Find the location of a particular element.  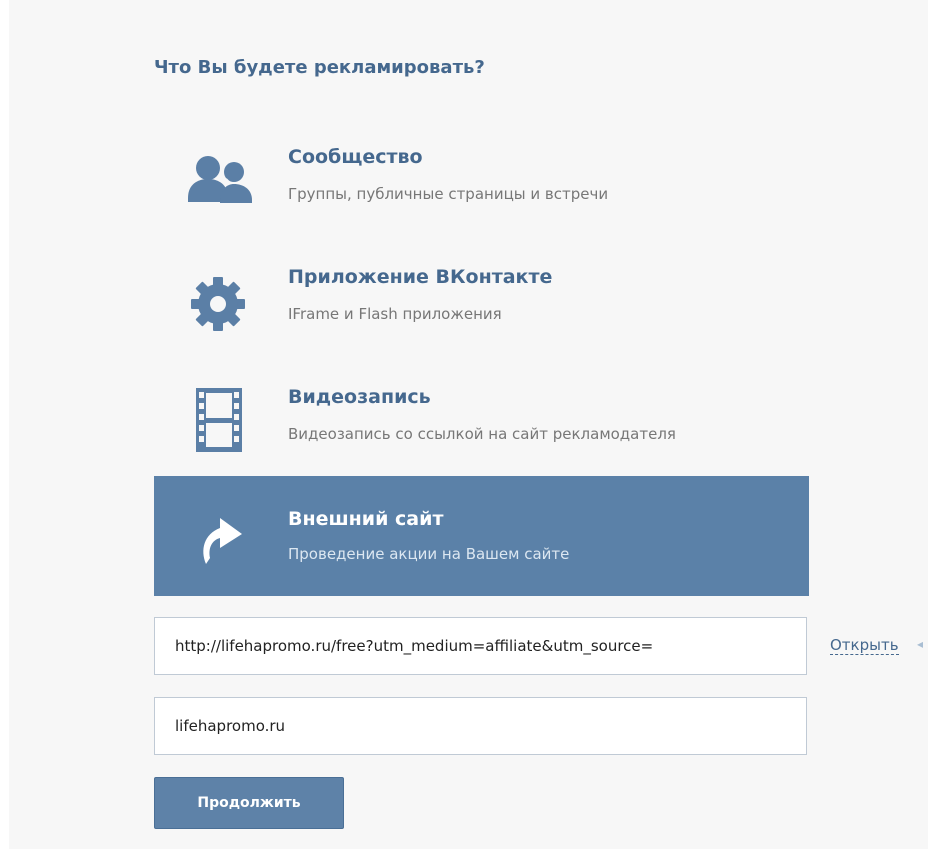

page-title: Что Вы будете рекламировать? is located at coordinates (319, 67).